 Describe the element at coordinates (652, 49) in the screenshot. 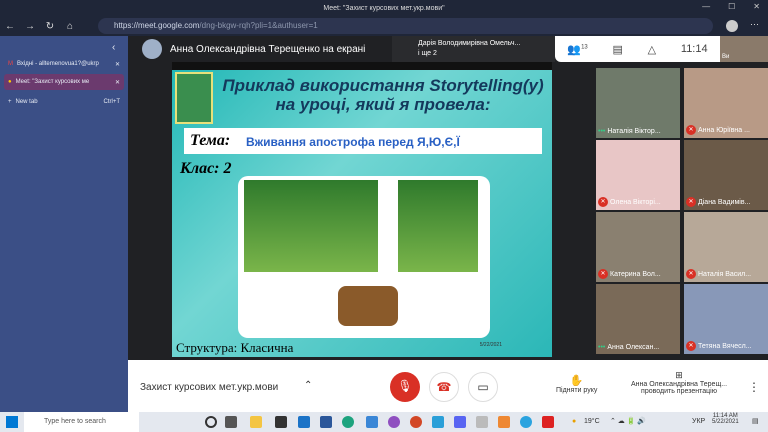

I see `activities-icon: △` at that location.